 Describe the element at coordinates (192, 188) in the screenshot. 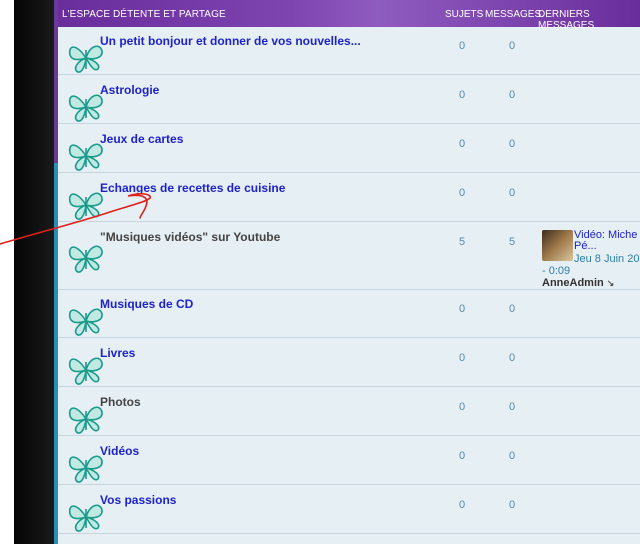

I see `forum-title-link: Echanges de recettes de cuisine` at that location.